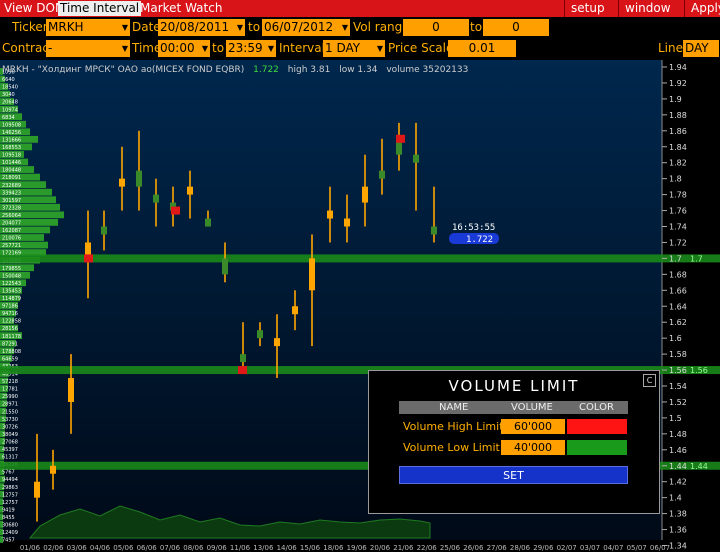  What do you see at coordinates (354, 48) in the screenshot?
I see `interval-select: 1 DAY ▼` at bounding box center [354, 48].